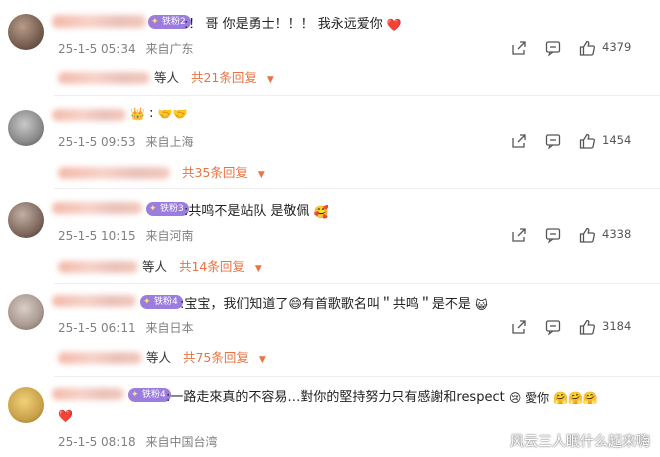 Image resolution: width=660 pixels, height=457 pixels. I want to click on reply-summary: 等人 共75条回复 ▼, so click(162, 356).